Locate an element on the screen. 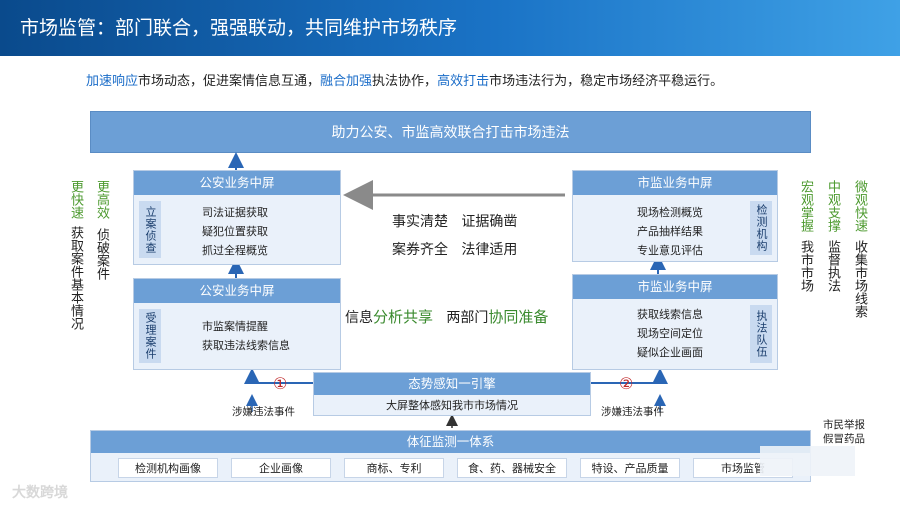  police-panel-upper-tag: 立案侦查 is located at coordinates (150, 229).